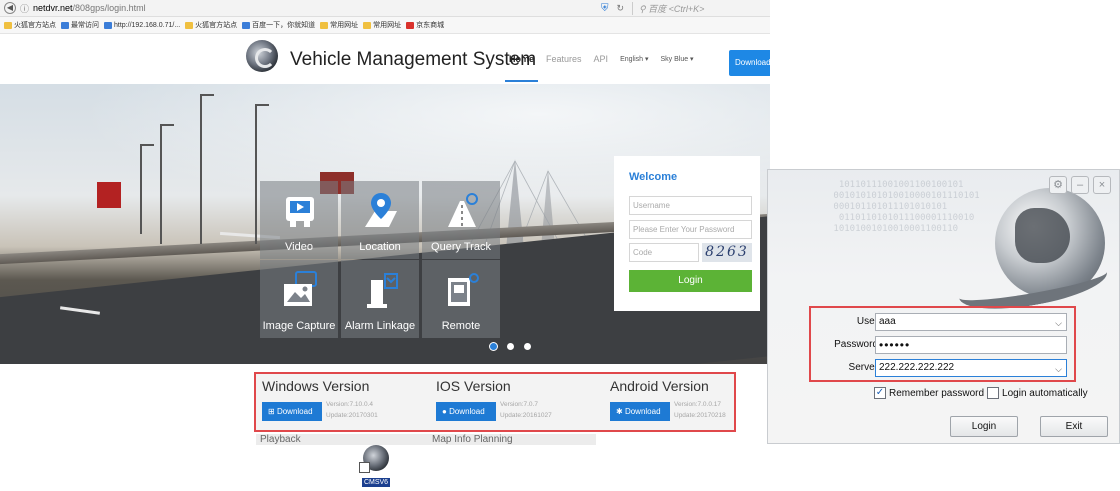 The image size is (1120, 491). Describe the element at coordinates (984, 426) in the screenshot. I see `client-login-button: Login` at that location.